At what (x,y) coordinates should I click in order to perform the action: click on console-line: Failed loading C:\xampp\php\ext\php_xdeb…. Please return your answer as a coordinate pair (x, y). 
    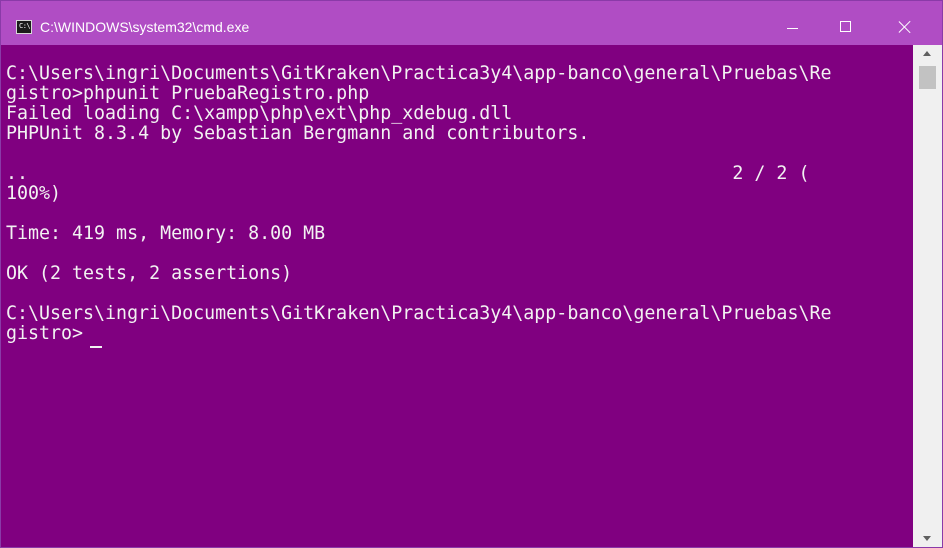
    Looking at the image, I should click on (259, 113).